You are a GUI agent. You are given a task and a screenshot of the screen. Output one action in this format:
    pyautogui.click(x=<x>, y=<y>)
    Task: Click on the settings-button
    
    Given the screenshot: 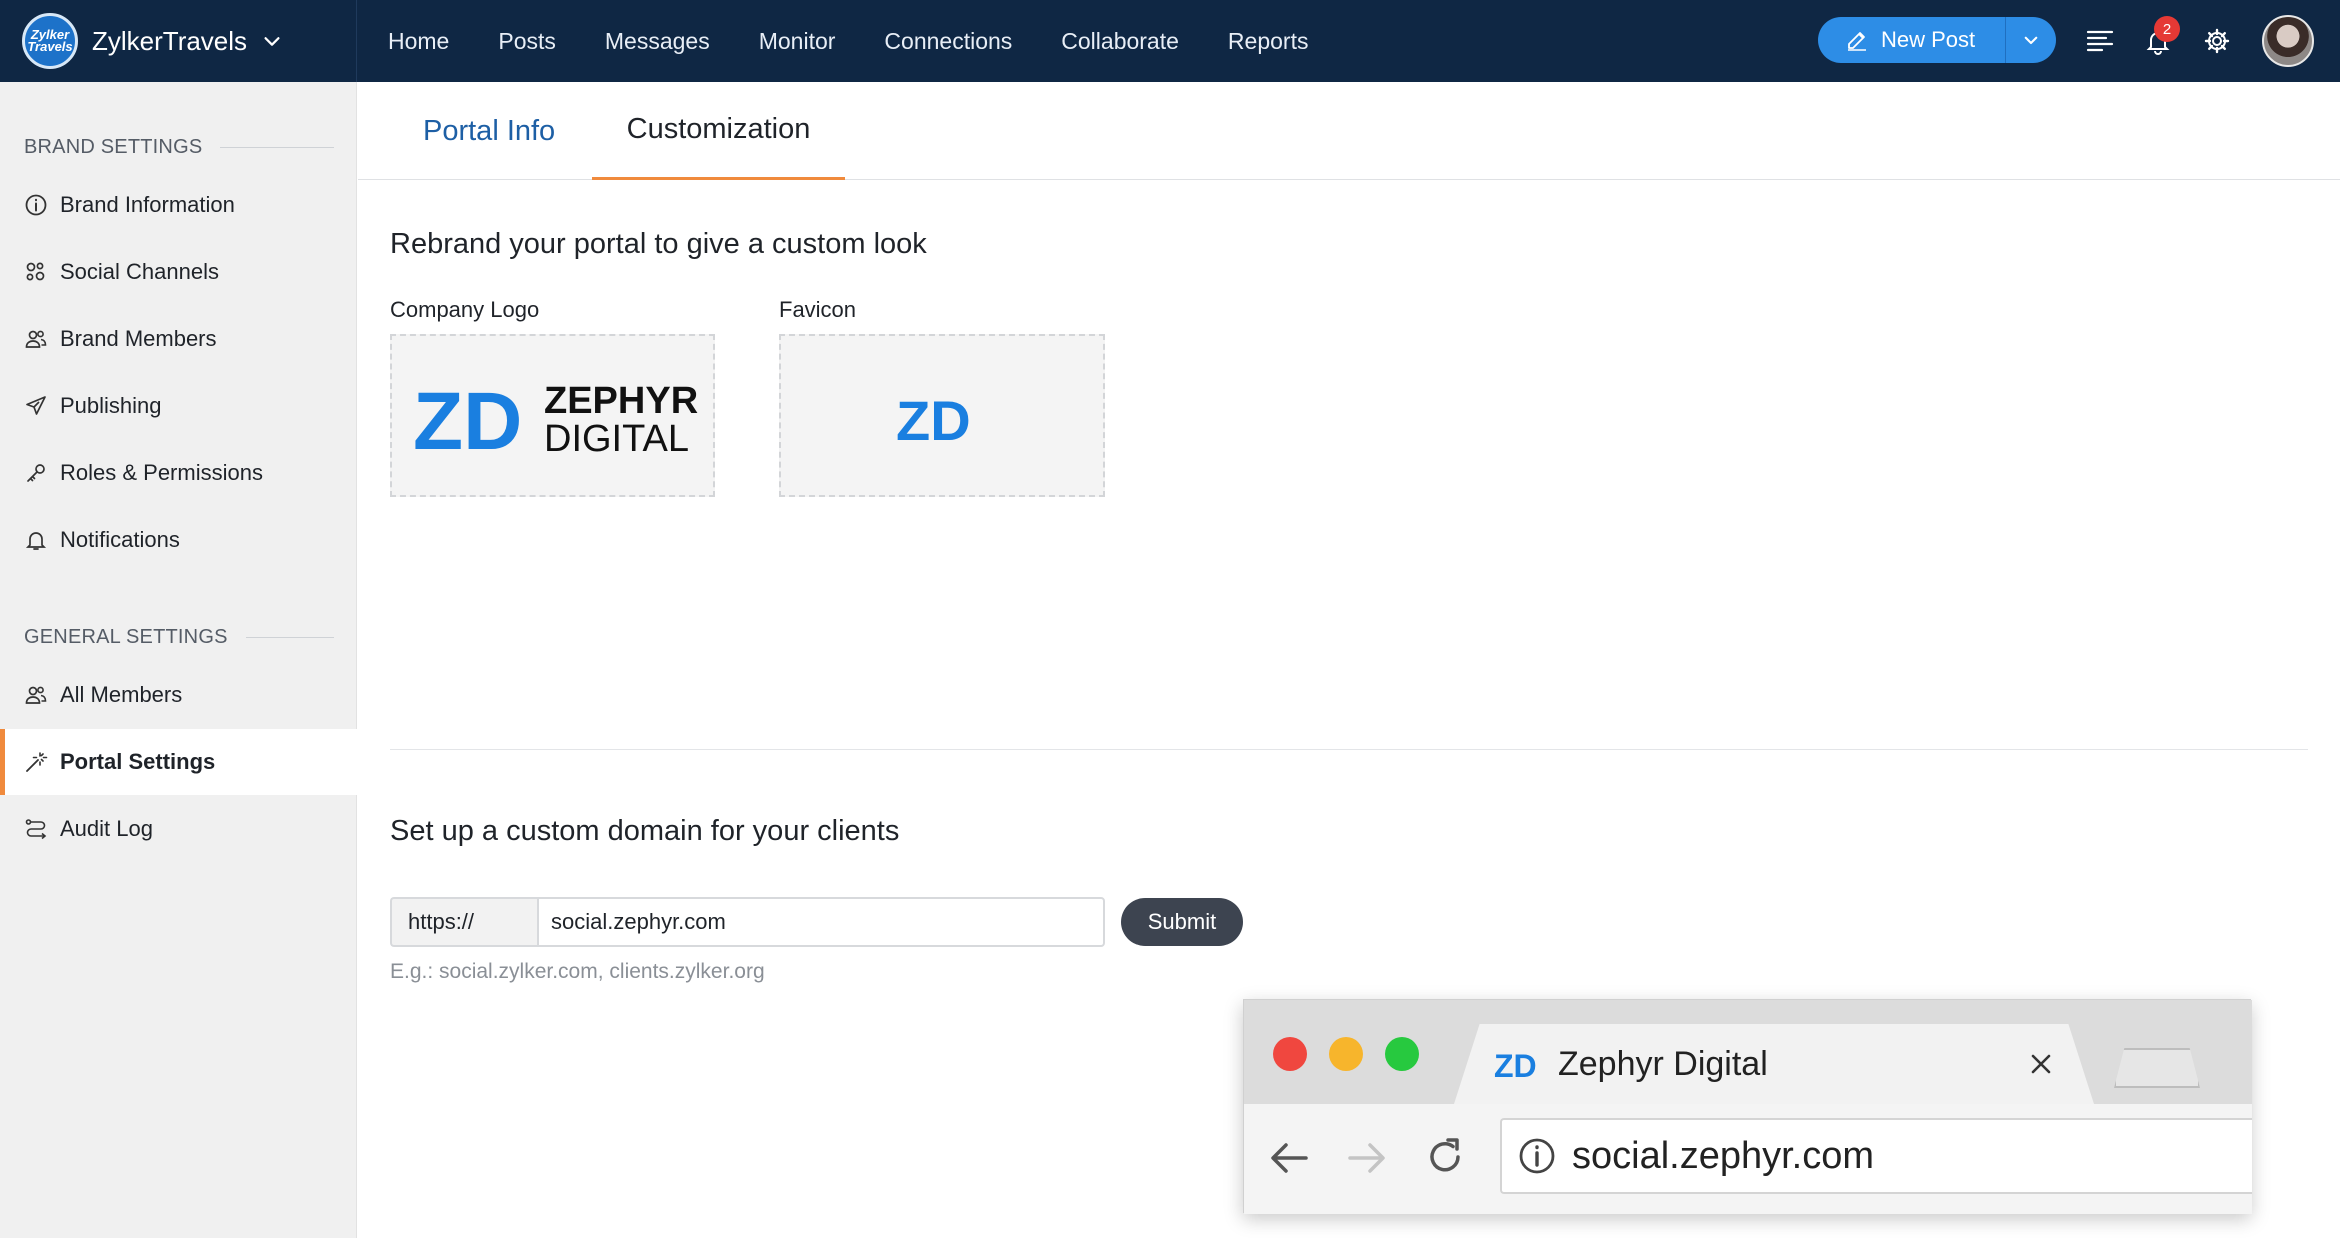 What is the action you would take?
    pyautogui.click(x=2217, y=41)
    